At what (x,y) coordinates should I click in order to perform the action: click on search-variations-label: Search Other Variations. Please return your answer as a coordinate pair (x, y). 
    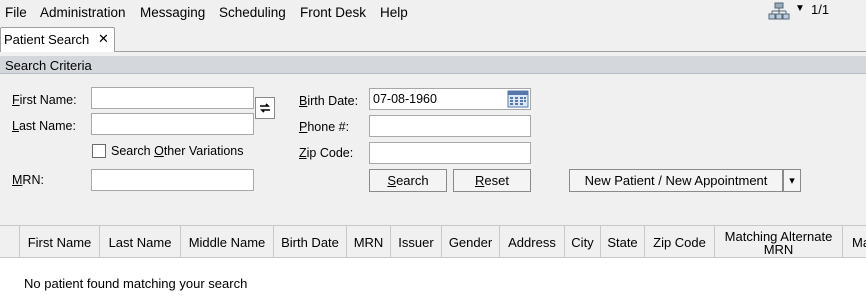
    Looking at the image, I should click on (177, 151).